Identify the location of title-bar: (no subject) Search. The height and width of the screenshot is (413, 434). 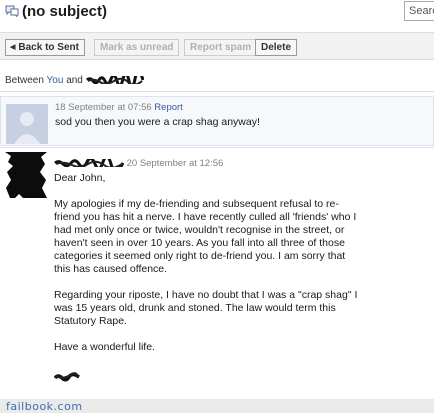
(217, 13).